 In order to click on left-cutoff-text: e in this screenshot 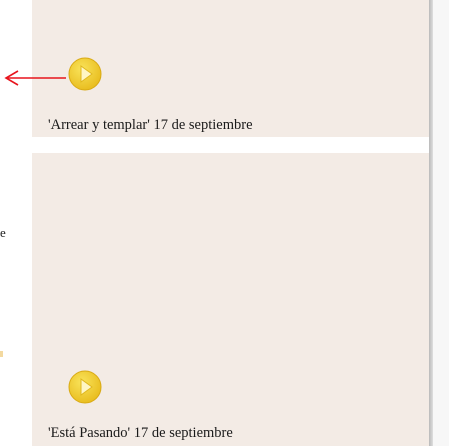, I will do `click(3, 232)`.